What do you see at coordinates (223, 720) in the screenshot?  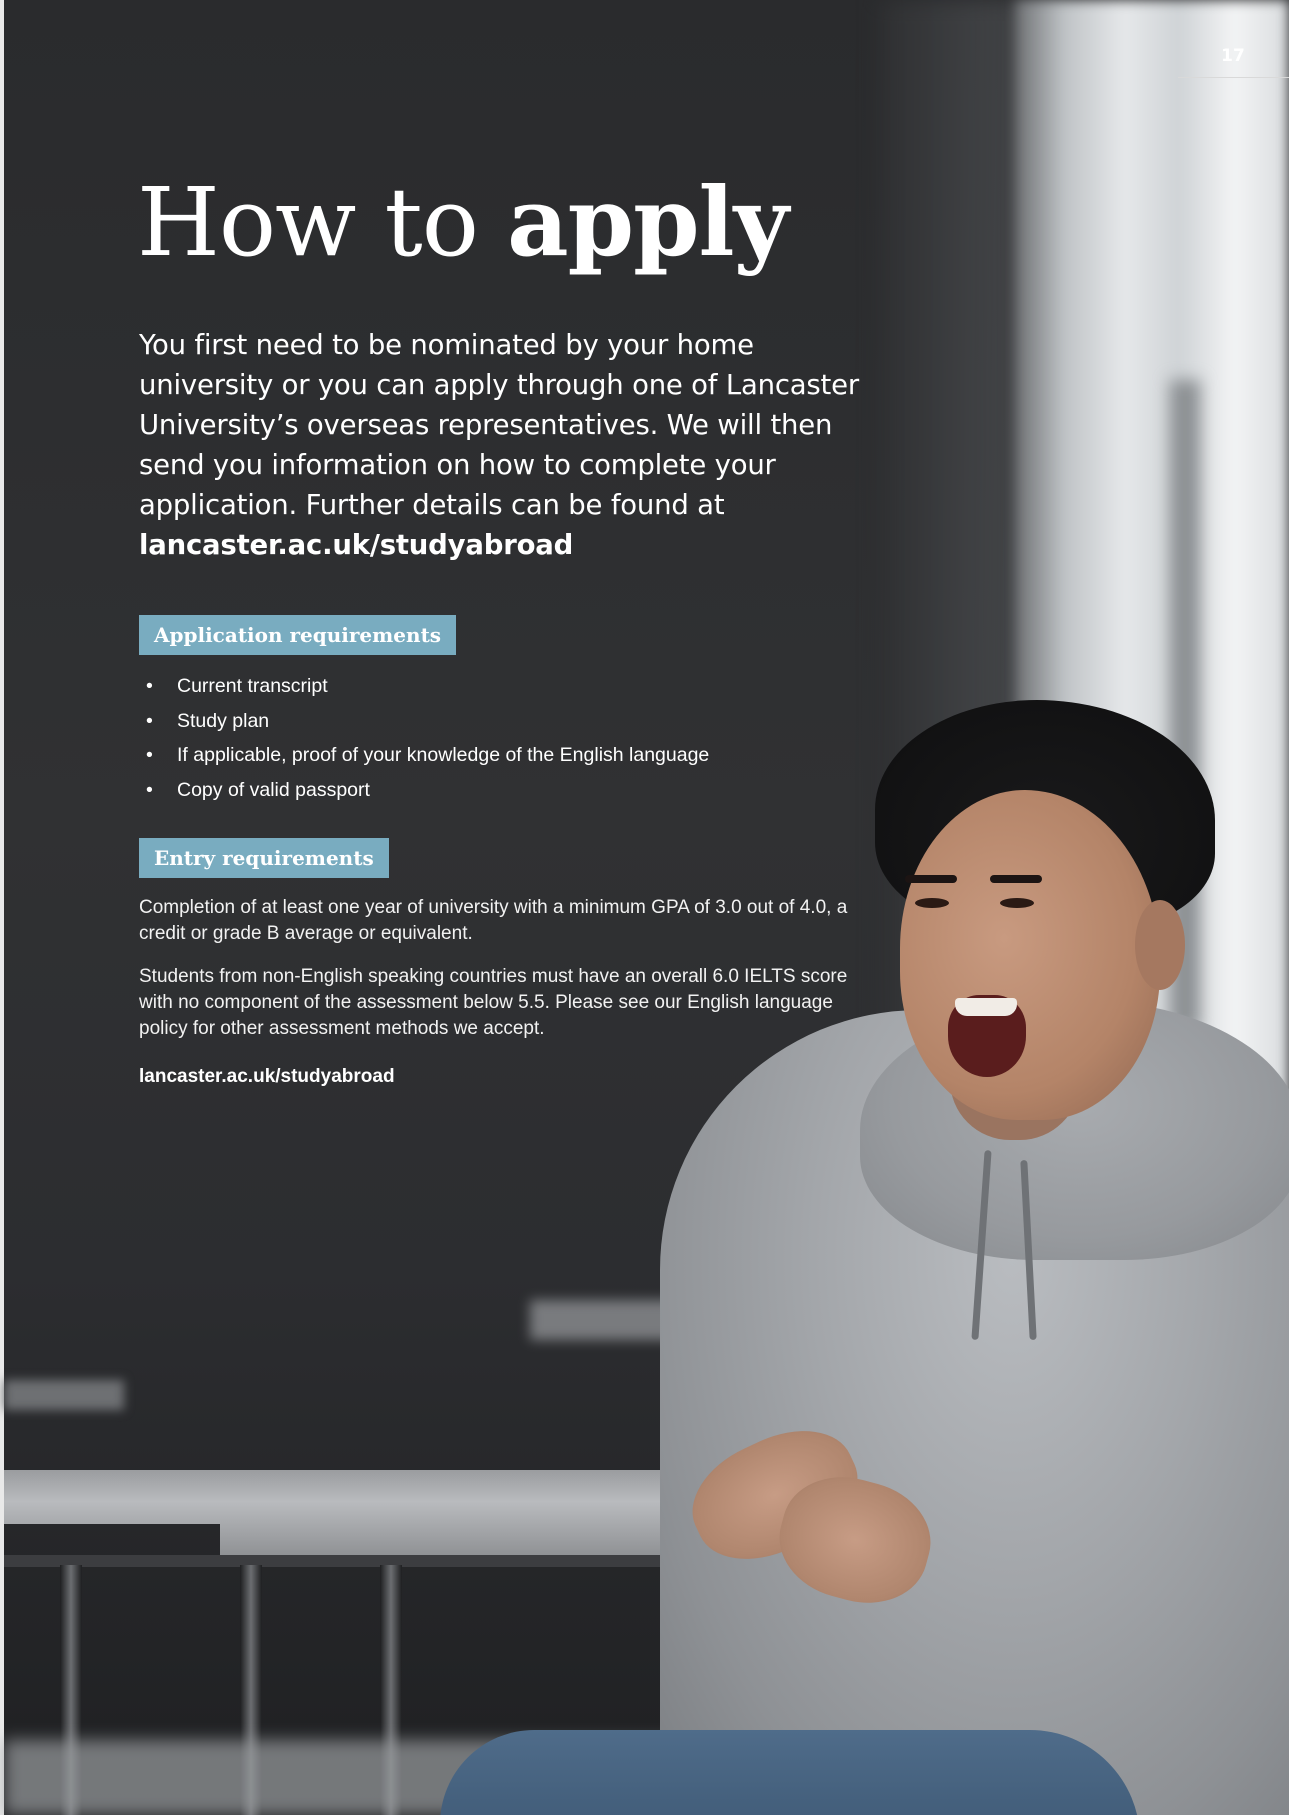 I see `list-item-text: Study plan` at bounding box center [223, 720].